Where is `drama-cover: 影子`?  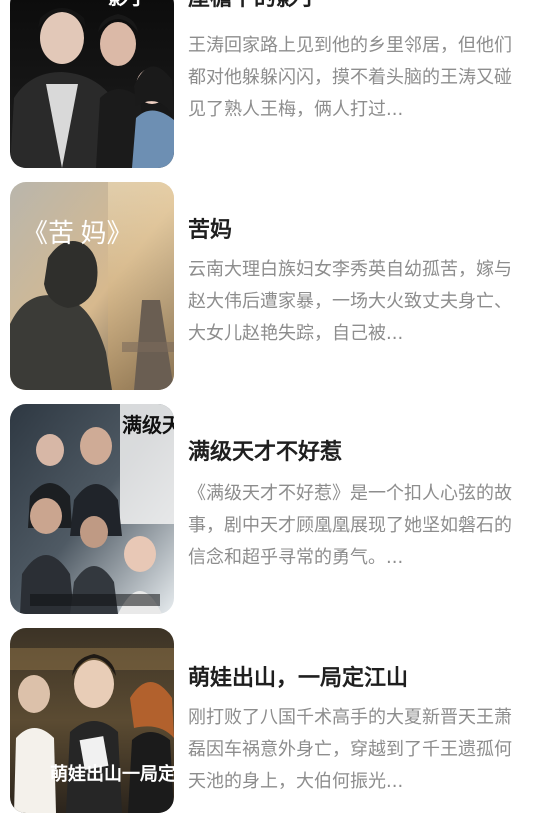 drama-cover: 影子 is located at coordinates (92, 84).